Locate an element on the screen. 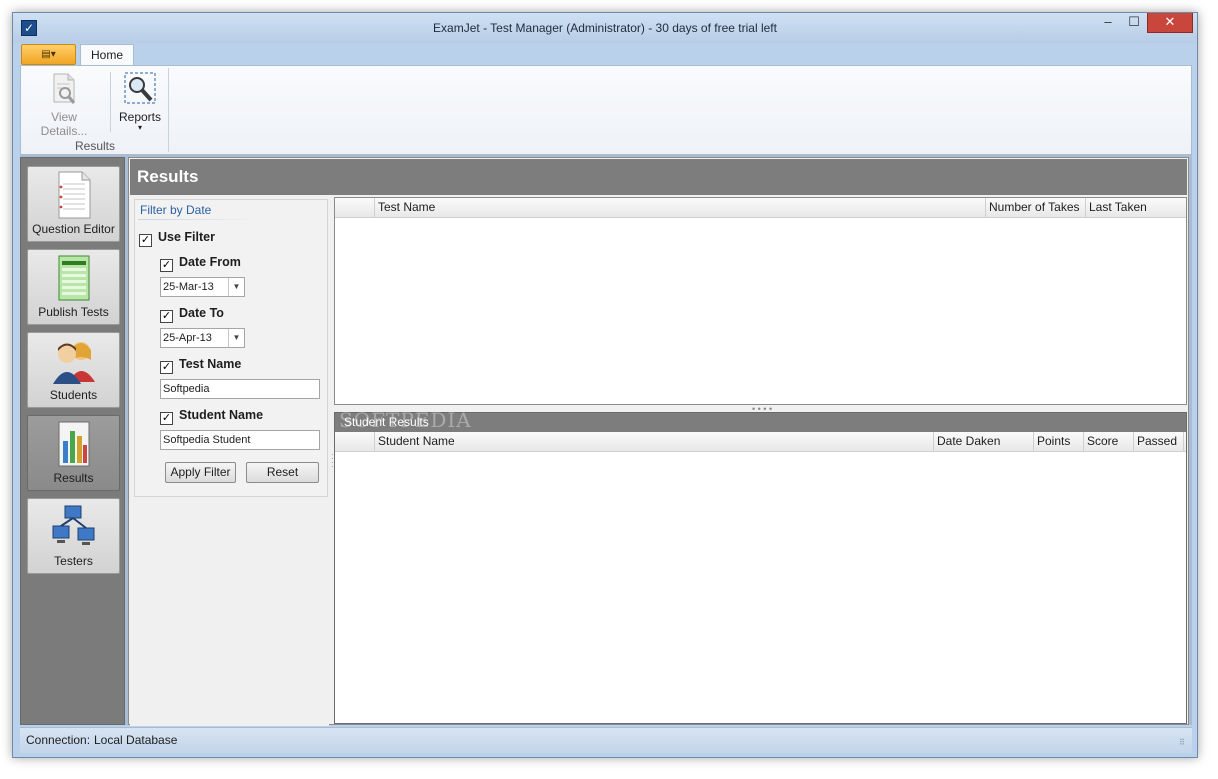  nav-item-testers: Testers is located at coordinates (73, 536).